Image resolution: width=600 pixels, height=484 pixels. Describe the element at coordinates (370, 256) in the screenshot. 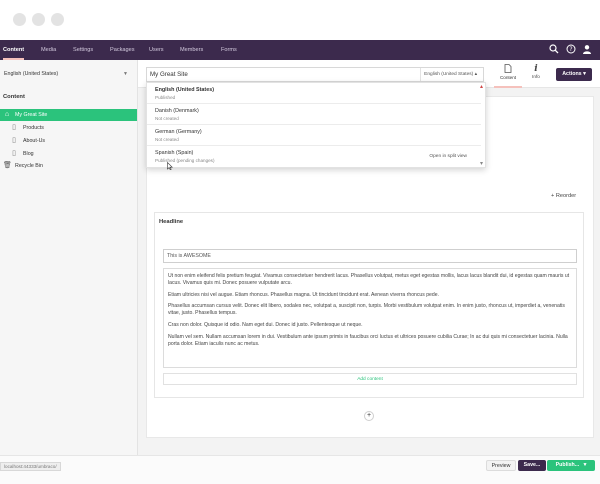

I see `headline-input: This is AWESOME` at that location.